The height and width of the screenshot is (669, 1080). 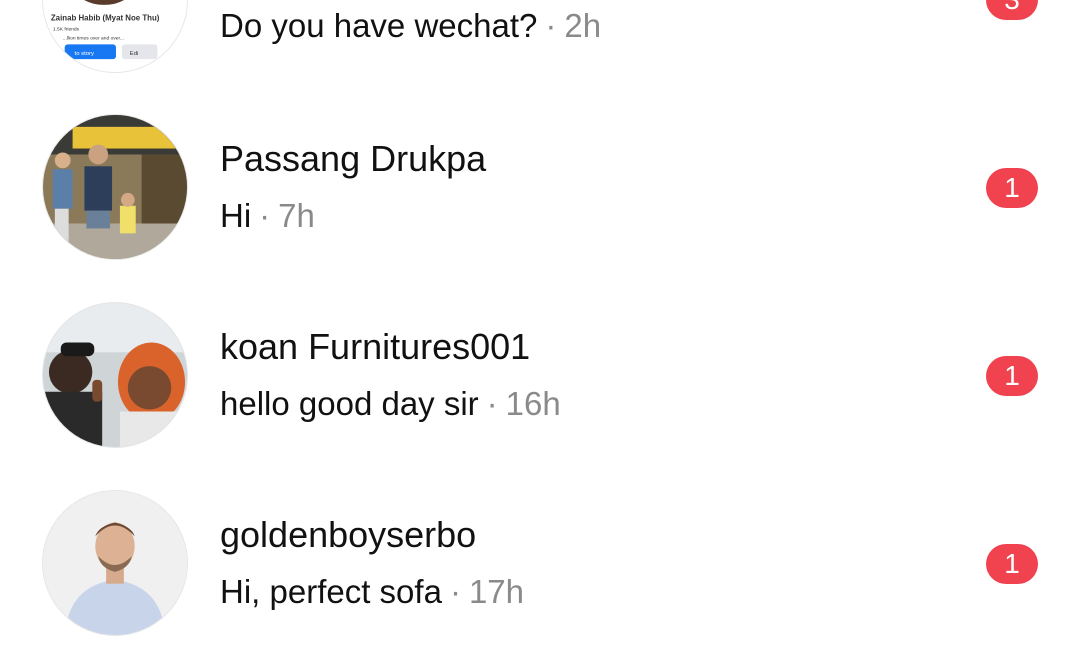 What do you see at coordinates (348, 534) in the screenshot?
I see `contact-name: goldenboyserbo` at bounding box center [348, 534].